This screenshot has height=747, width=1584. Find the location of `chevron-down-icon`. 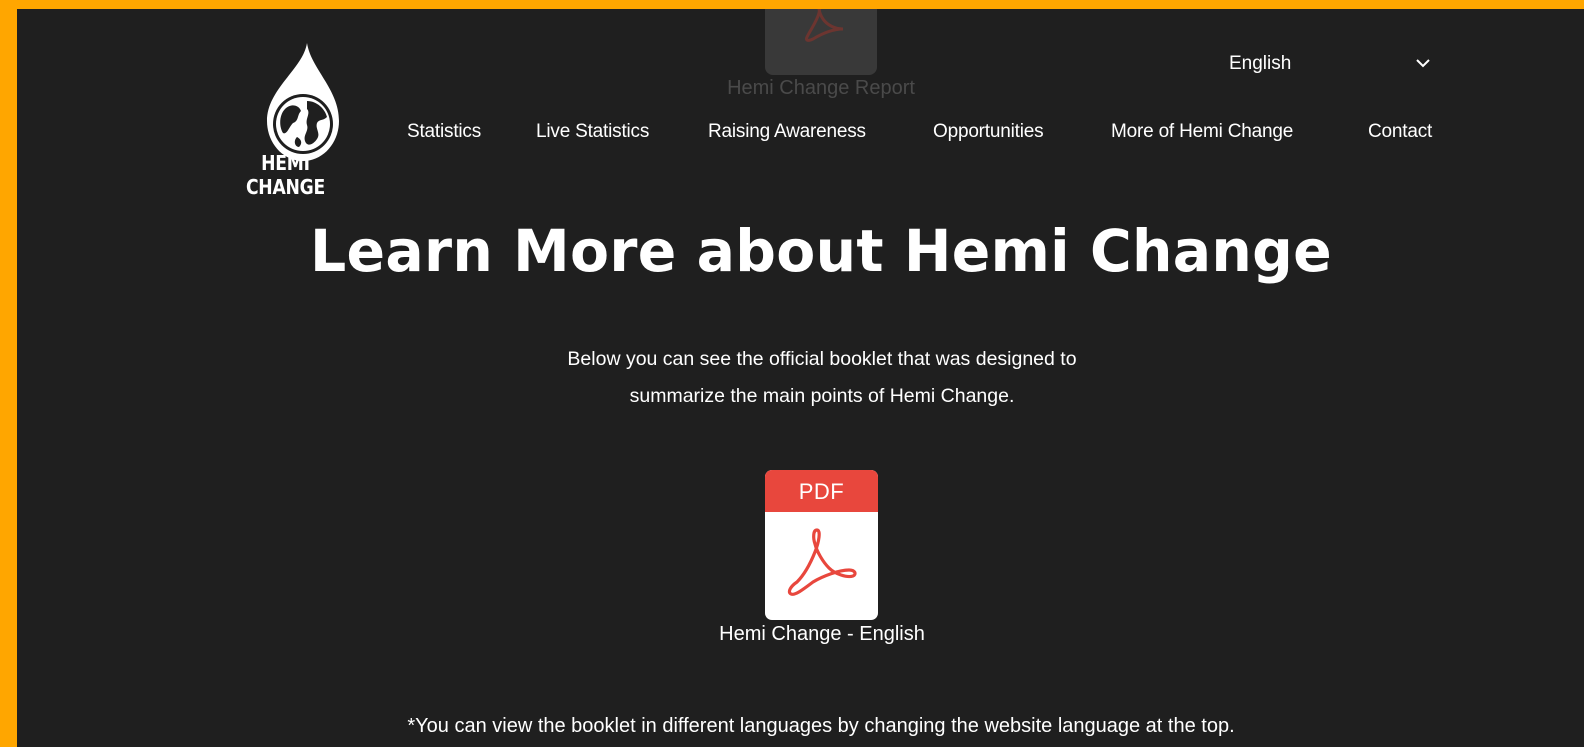

chevron-down-icon is located at coordinates (1423, 63).